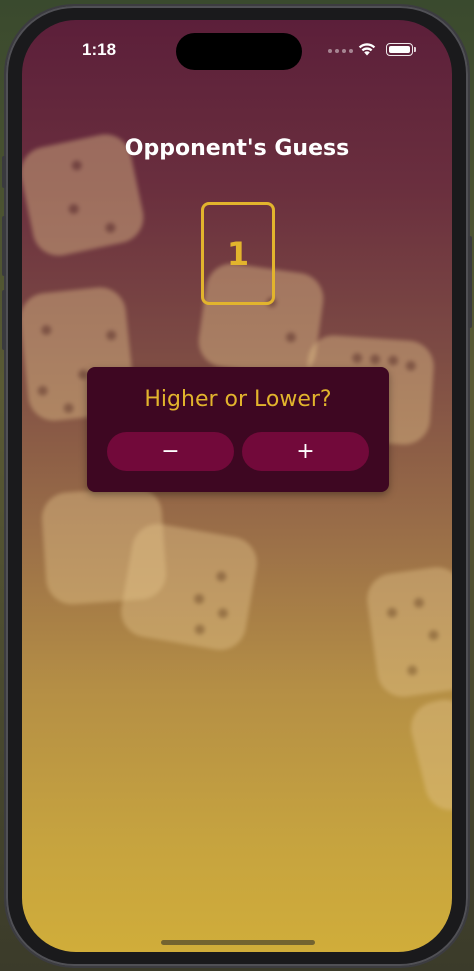  What do you see at coordinates (237, 148) in the screenshot?
I see `page-title: Opponent's Guess` at bounding box center [237, 148].